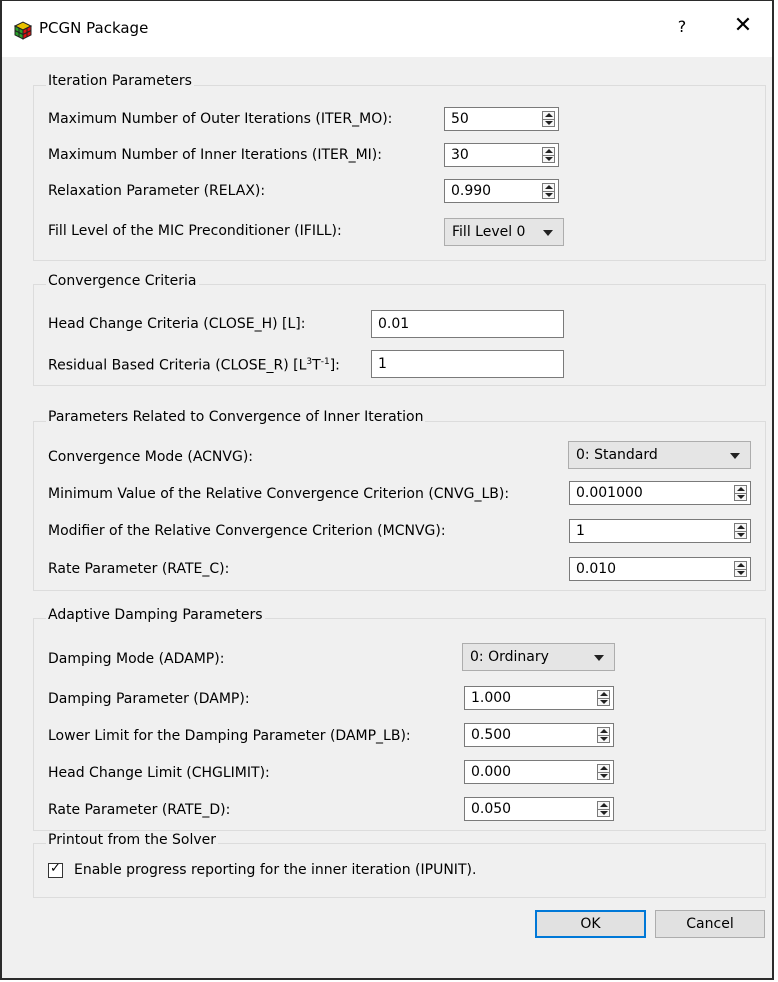  Describe the element at coordinates (596, 569) in the screenshot. I see `rate-c-value: 0.010` at that location.